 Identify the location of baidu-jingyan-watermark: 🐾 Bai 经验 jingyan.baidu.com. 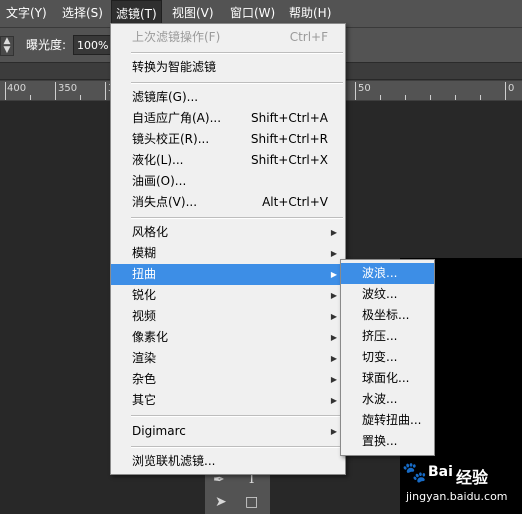
(460, 486).